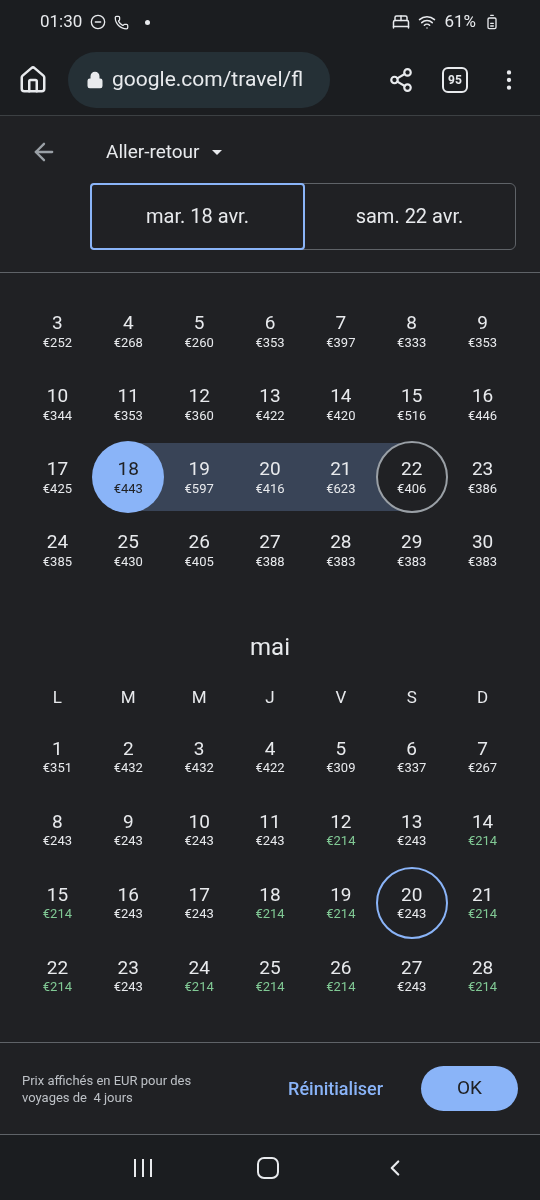 The width and height of the screenshot is (540, 1200). Describe the element at coordinates (401, 22) in the screenshot. I see `bed-icon` at that location.